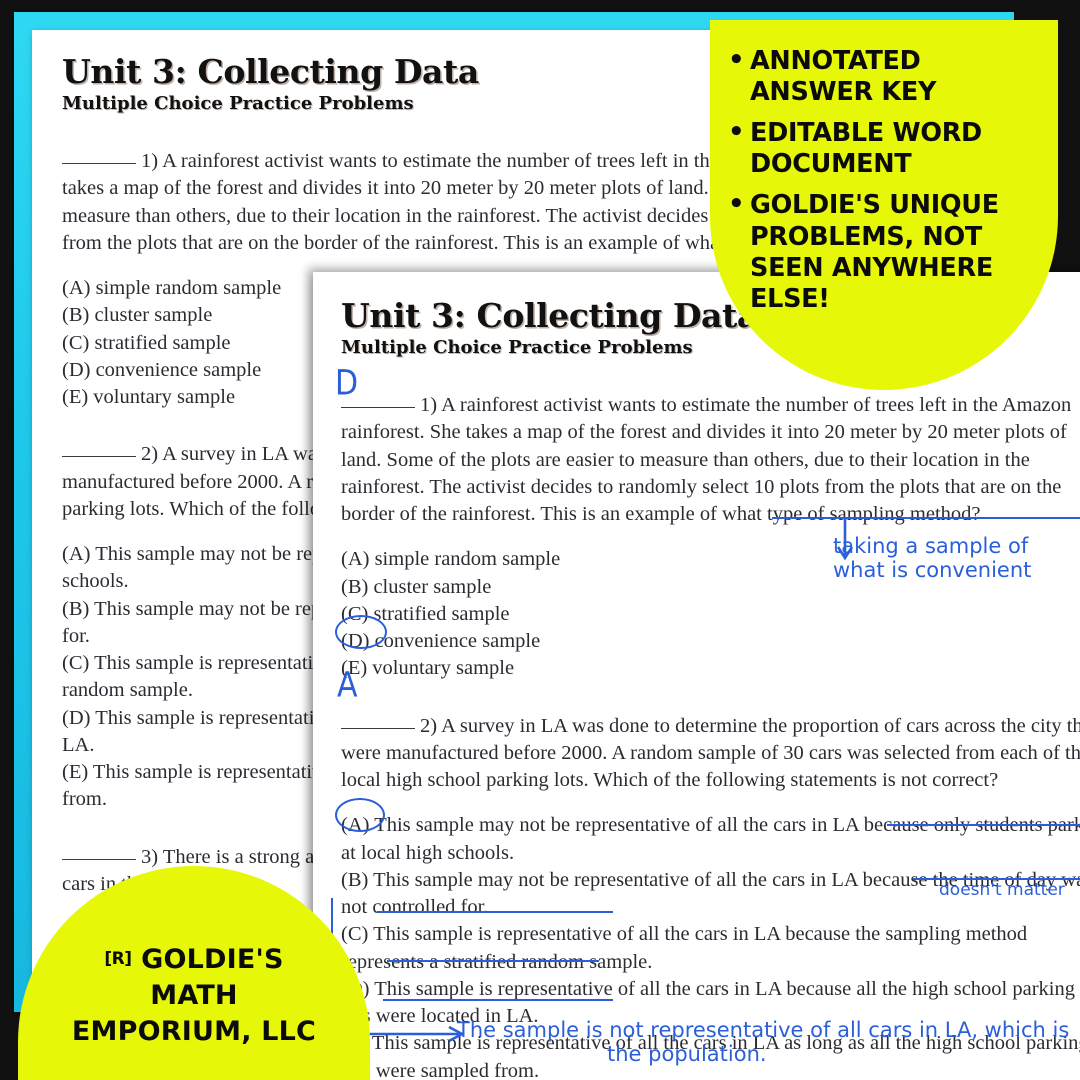  What do you see at coordinates (99, 859) in the screenshot?
I see `answer-blank-q3-back` at bounding box center [99, 859].